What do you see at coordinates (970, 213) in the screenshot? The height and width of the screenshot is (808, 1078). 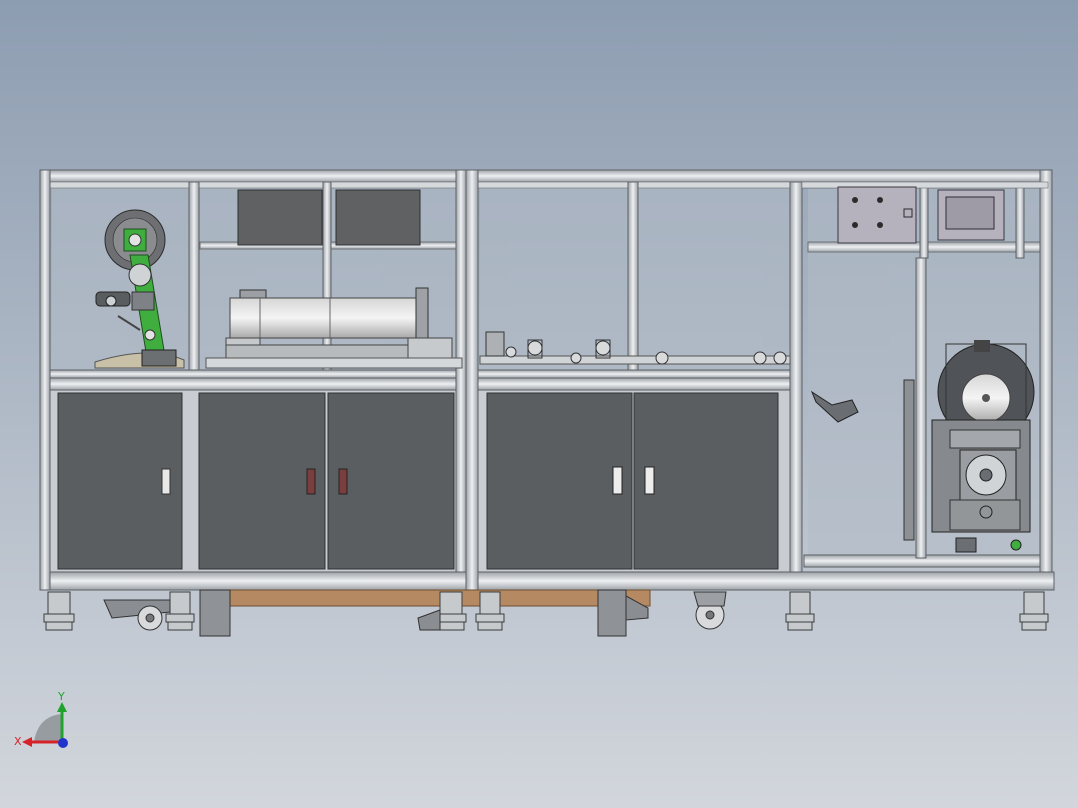 I see `touch-screen` at bounding box center [970, 213].